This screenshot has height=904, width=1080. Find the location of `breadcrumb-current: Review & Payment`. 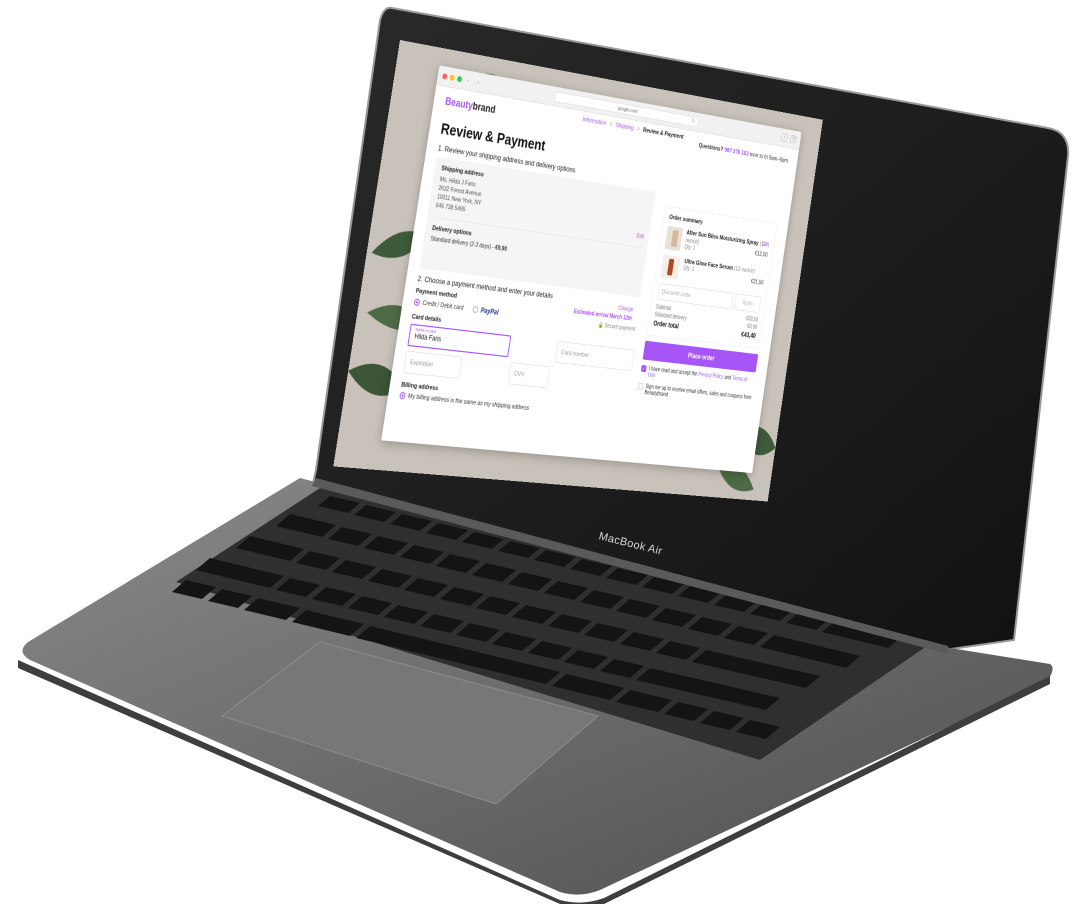

breadcrumb-current: Review & Payment is located at coordinates (663, 133).